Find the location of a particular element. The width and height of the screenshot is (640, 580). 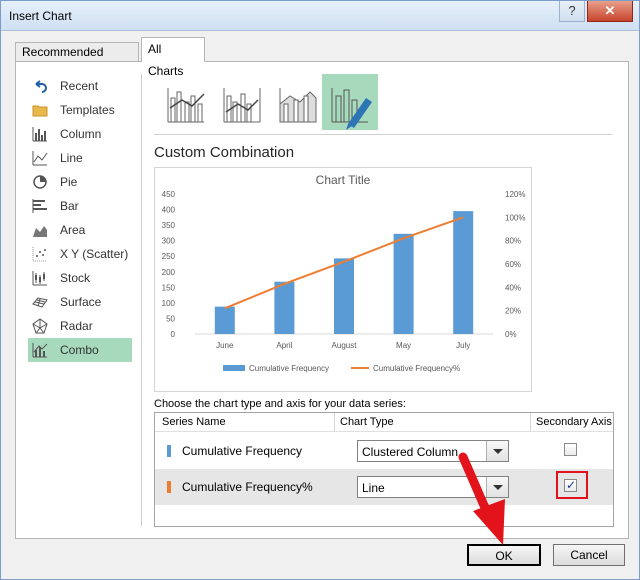

sidebar-item-area: Area is located at coordinates (80, 230).